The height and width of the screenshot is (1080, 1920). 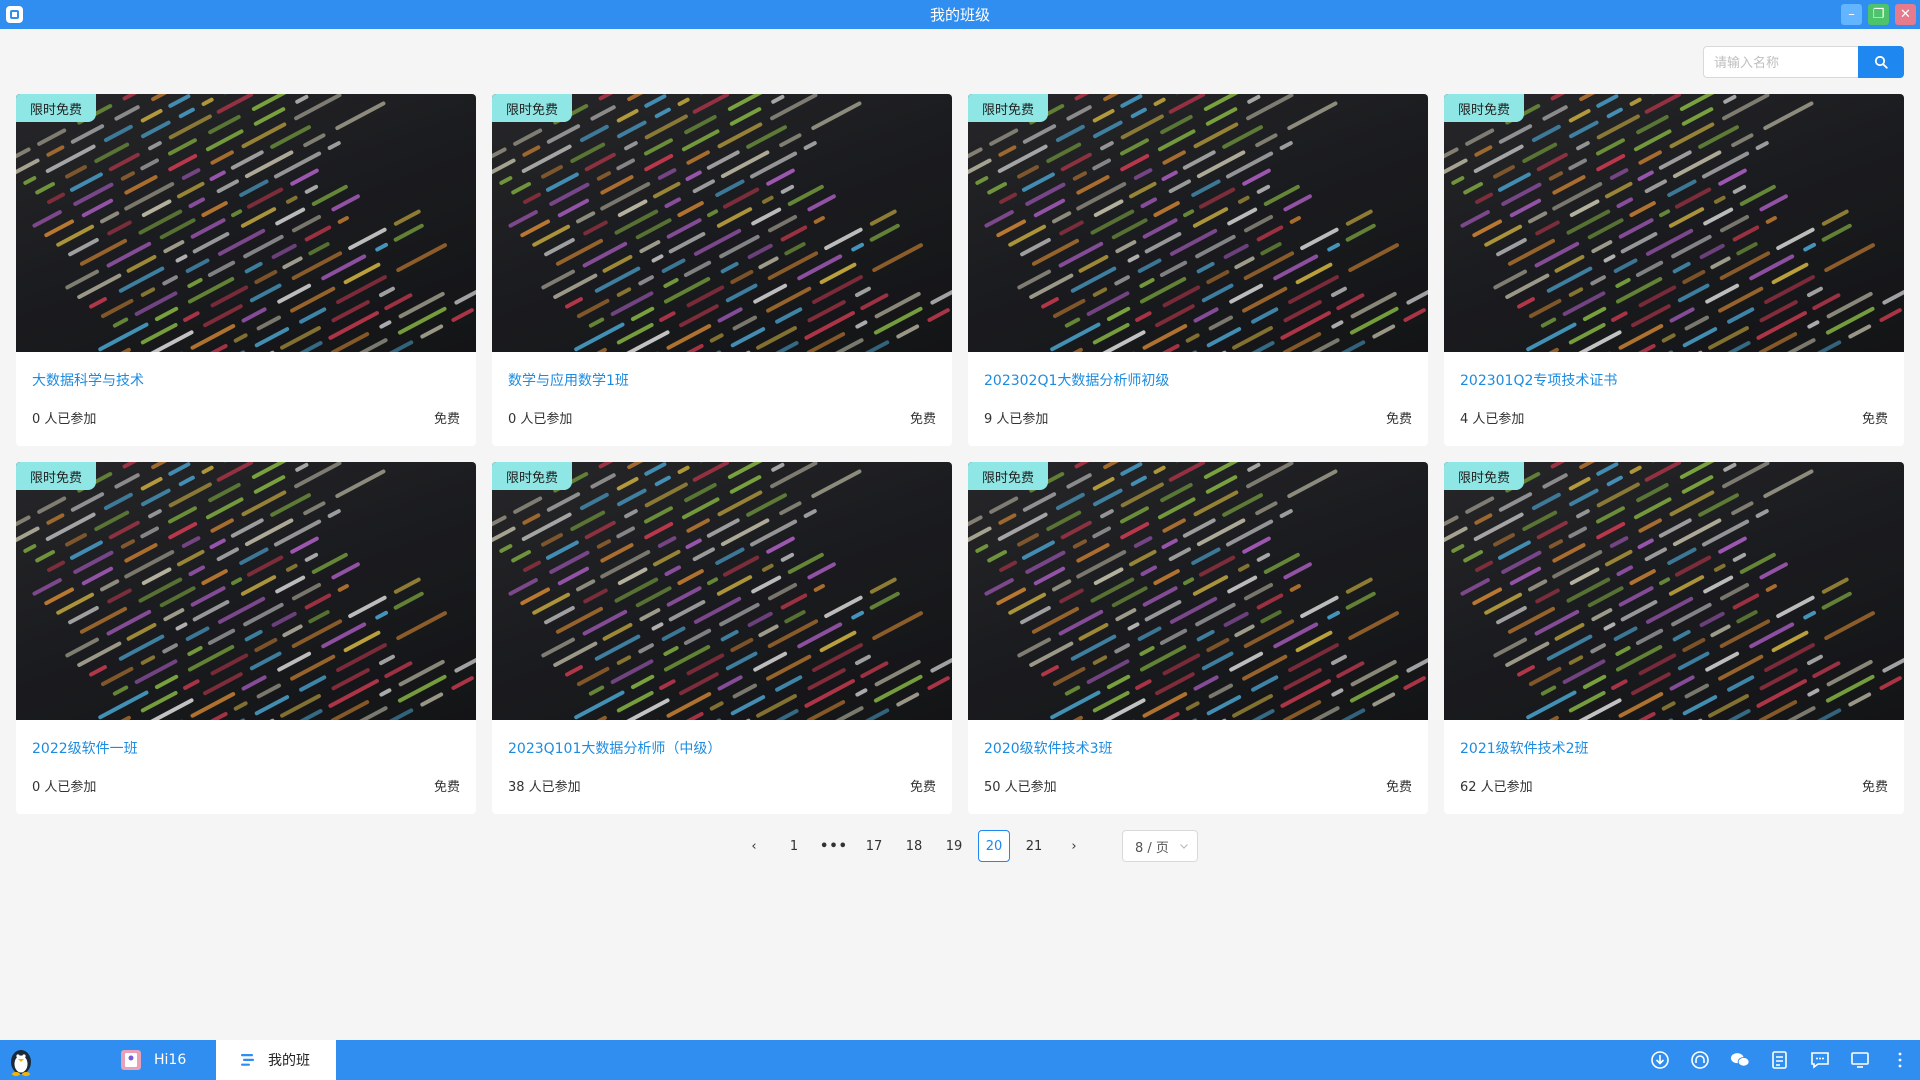 What do you see at coordinates (131, 1060) in the screenshot?
I see `hi16-app-icon` at bounding box center [131, 1060].